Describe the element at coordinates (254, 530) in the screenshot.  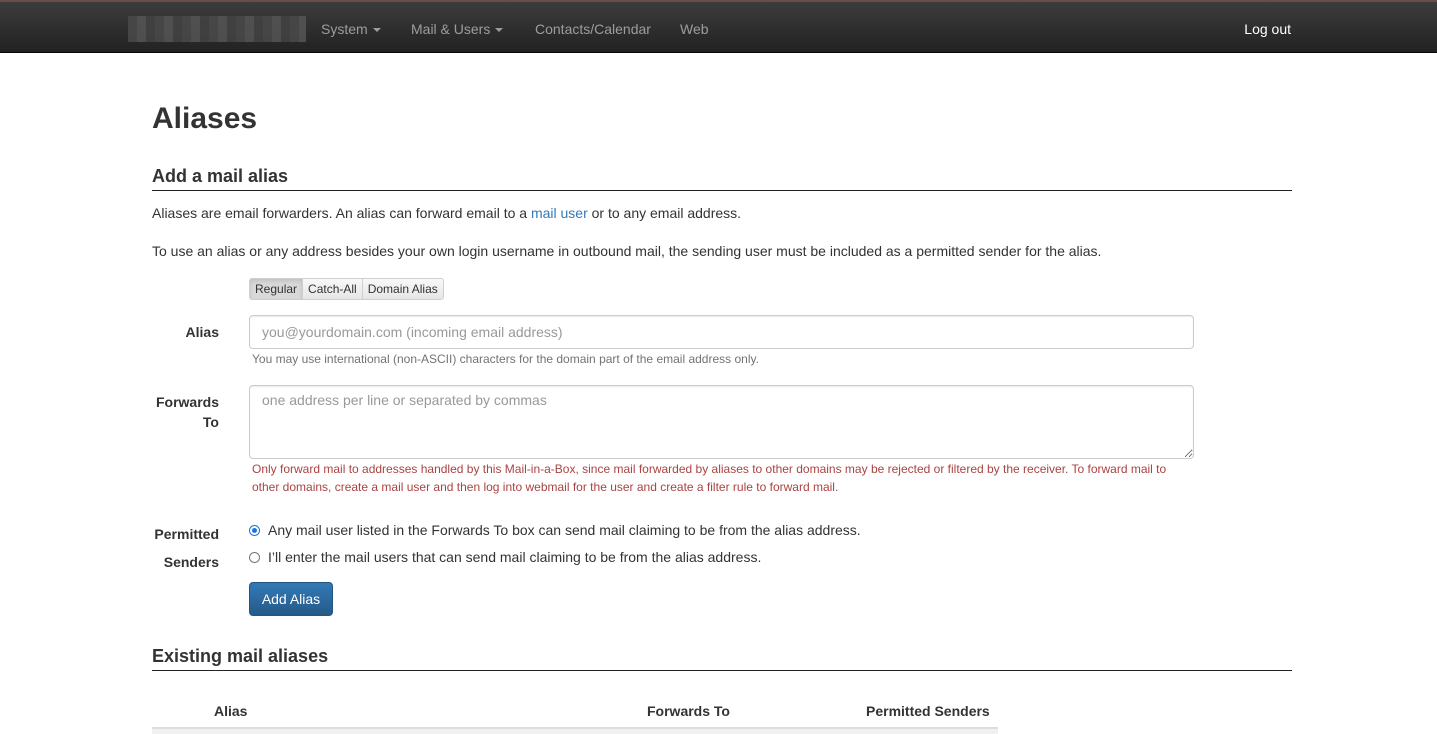
I see `radio-button-checked` at that location.